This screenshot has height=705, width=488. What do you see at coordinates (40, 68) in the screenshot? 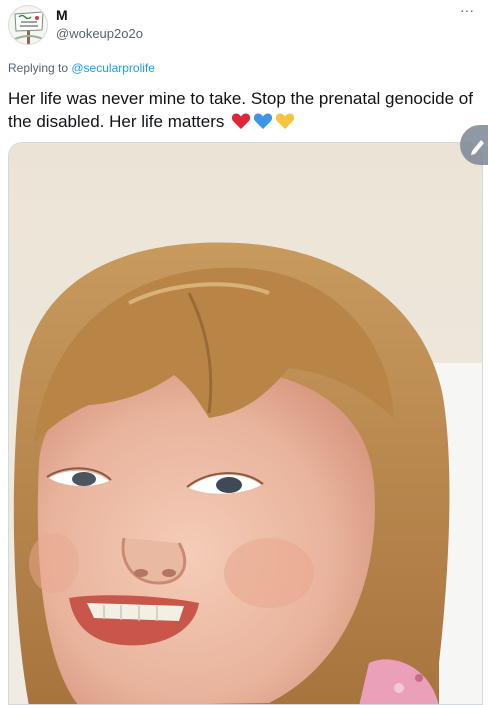
I see `replying-to-prefix: Replying to` at bounding box center [40, 68].